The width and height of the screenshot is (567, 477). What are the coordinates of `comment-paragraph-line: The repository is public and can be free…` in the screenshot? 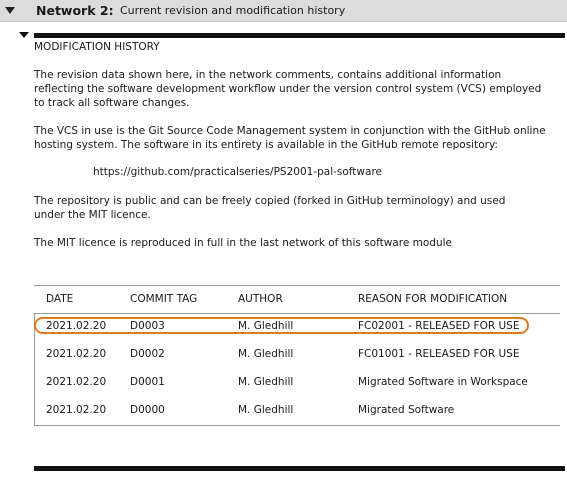 It's located at (270, 201).